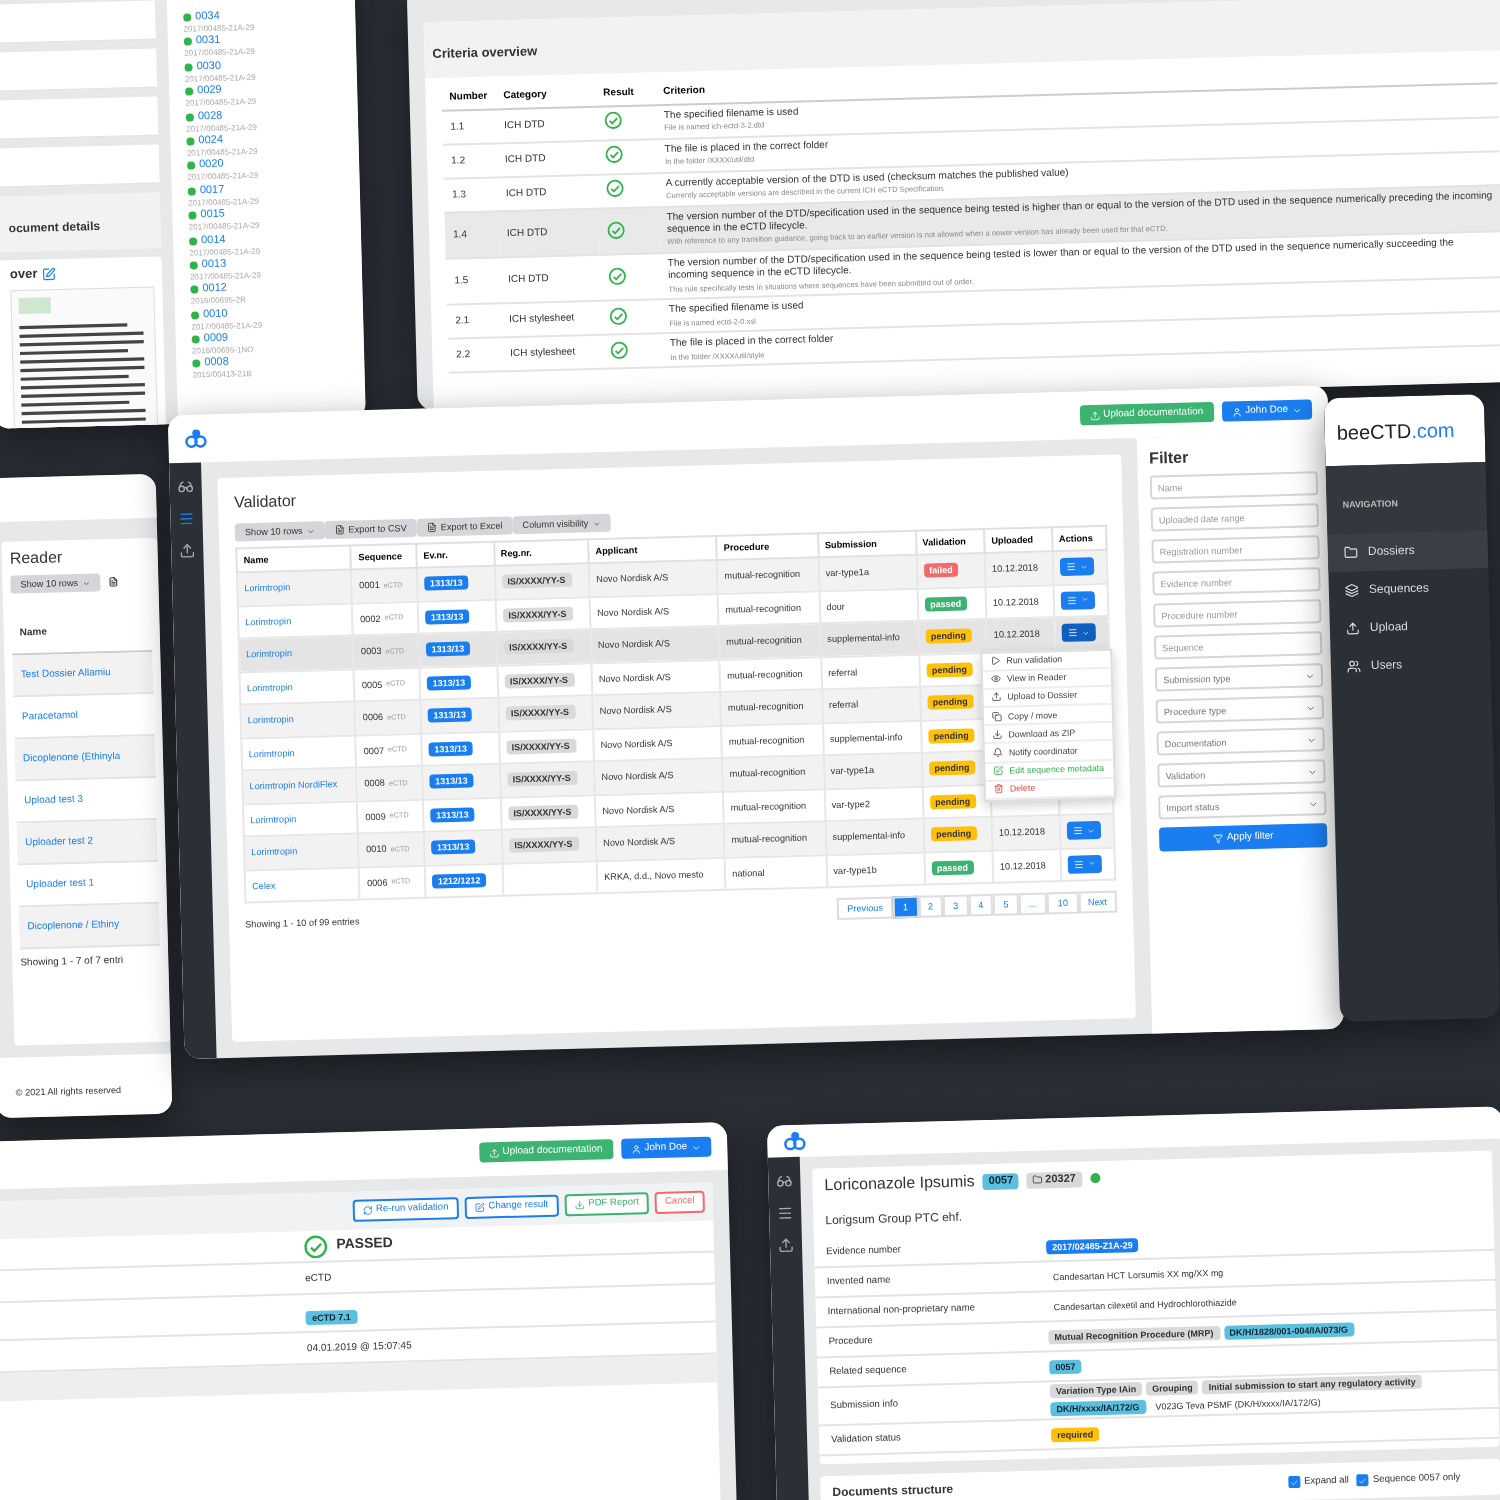 This screenshot has width=1500, height=1500. What do you see at coordinates (1170, 457) in the screenshot?
I see `filter-title: Filter` at bounding box center [1170, 457].